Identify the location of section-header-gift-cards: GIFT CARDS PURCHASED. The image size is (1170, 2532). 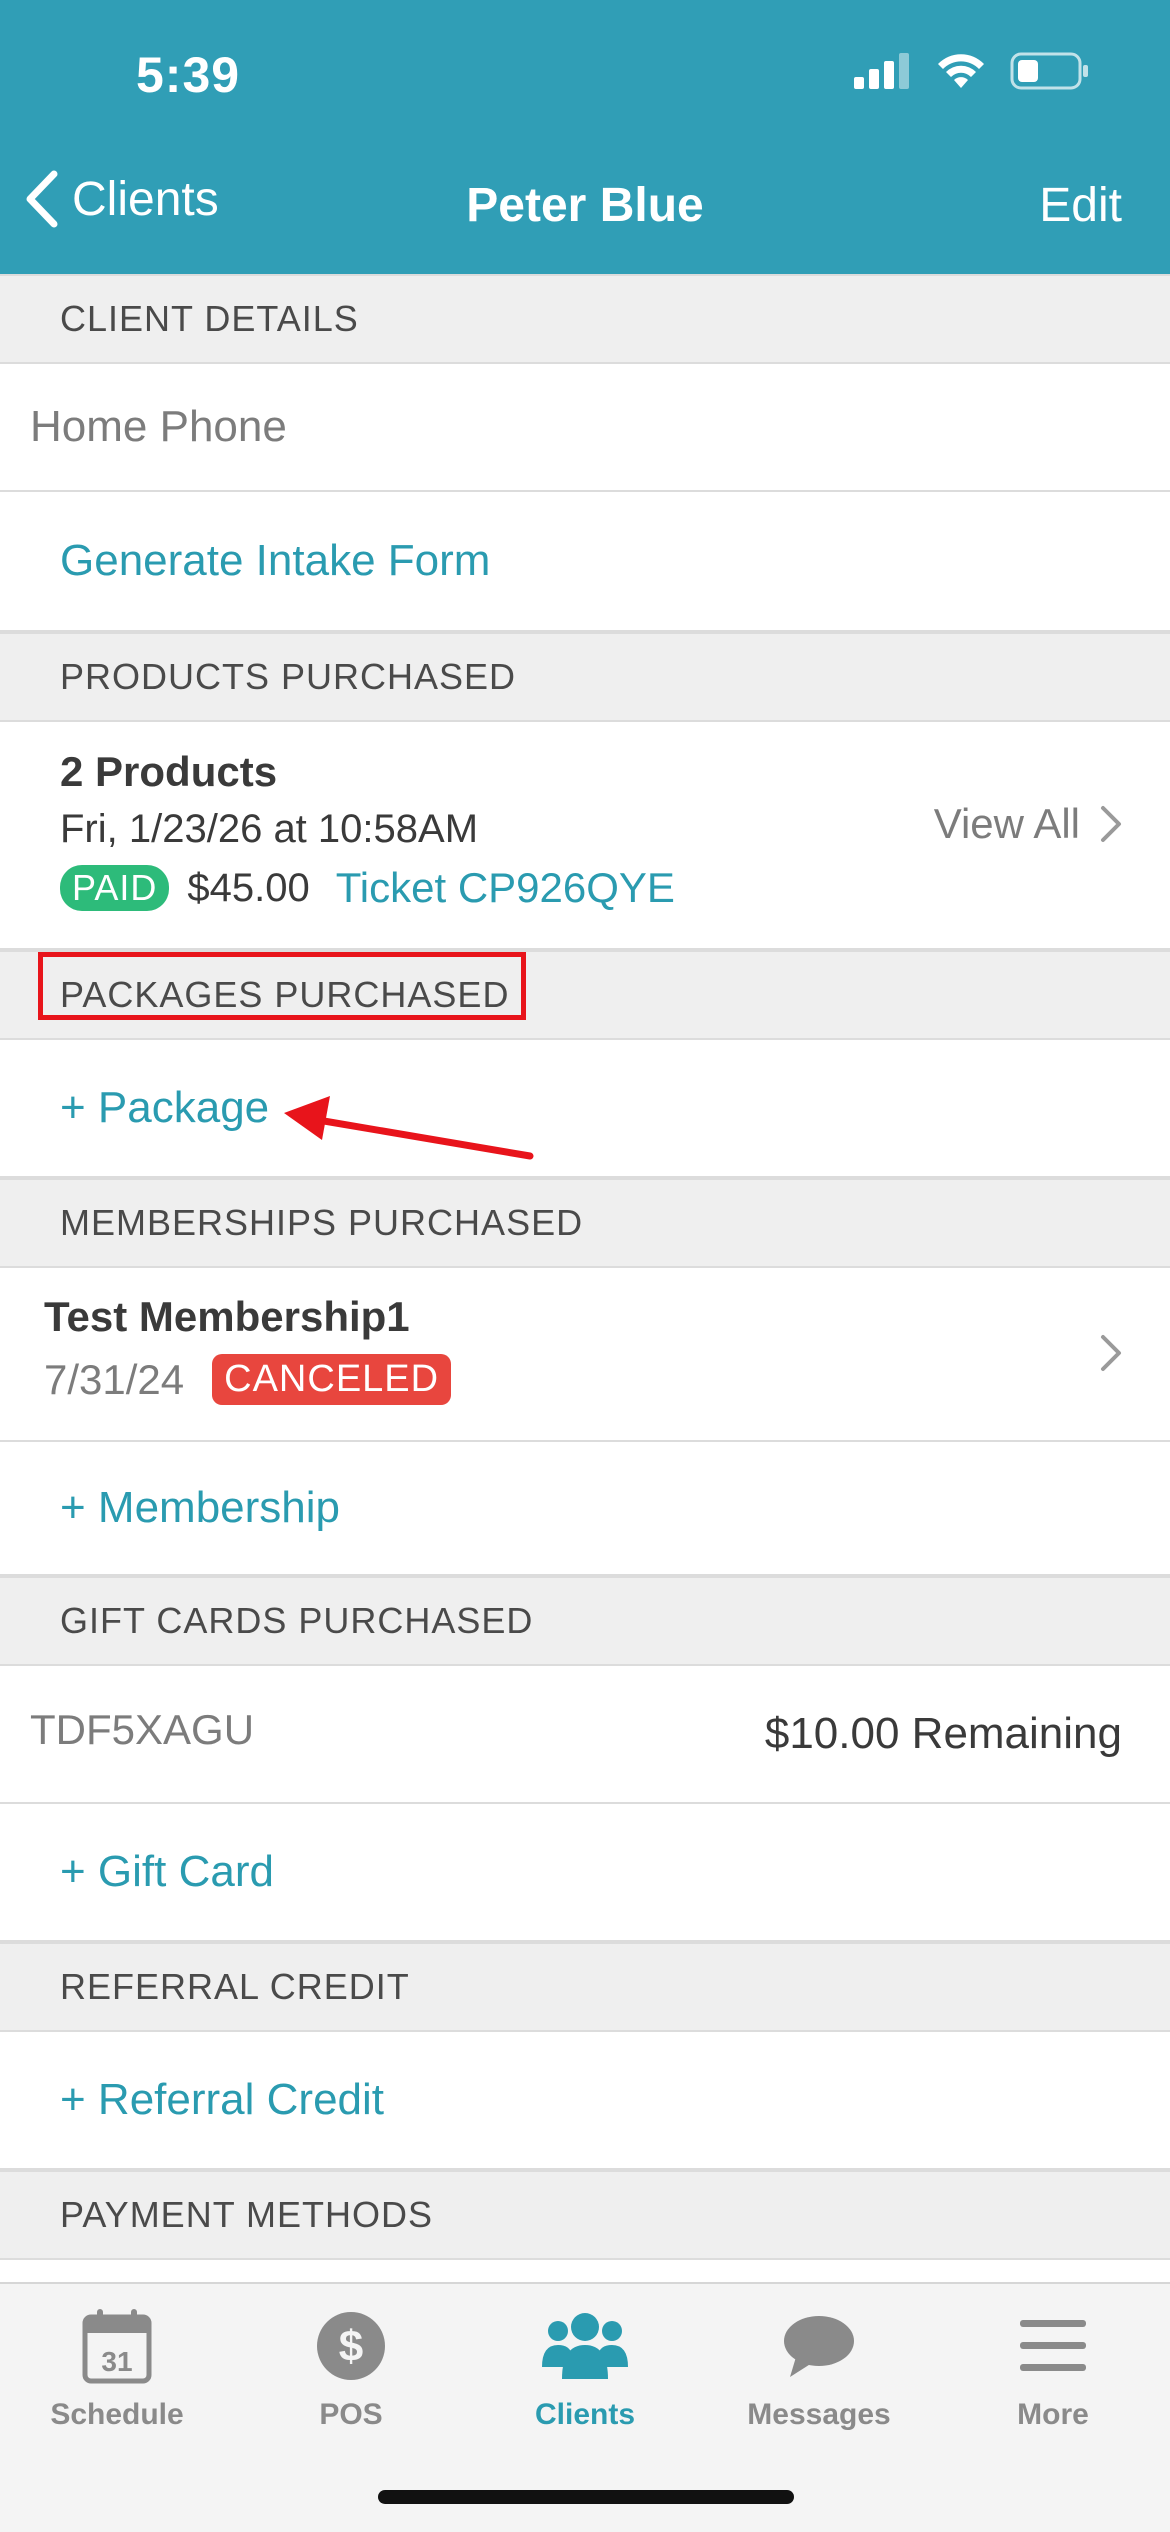
(585, 1621).